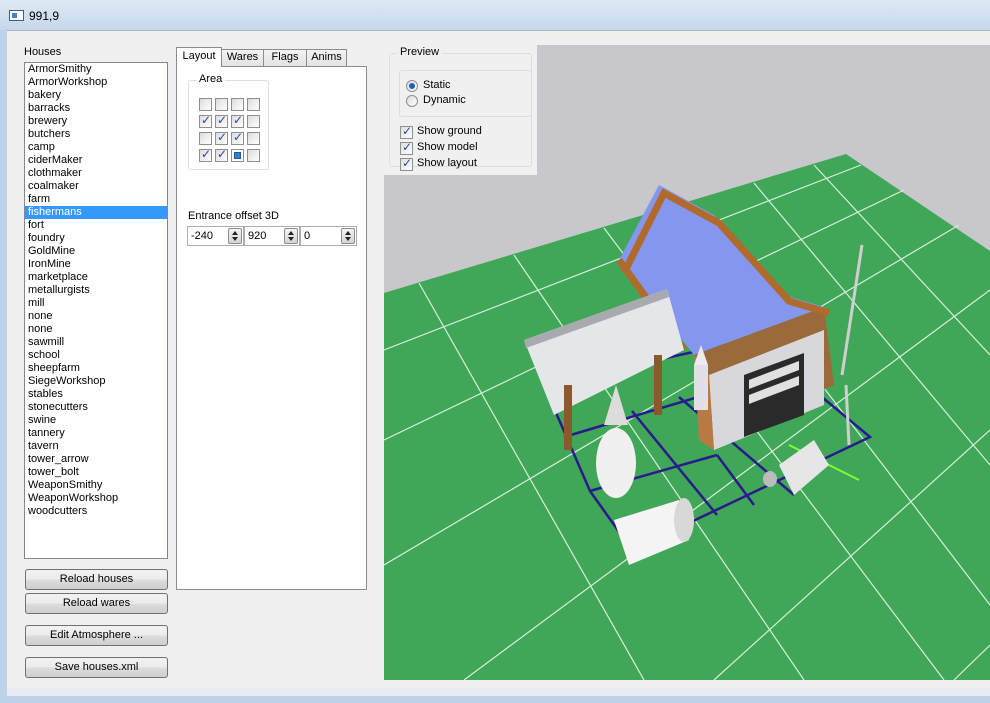 The image size is (990, 703). I want to click on list-item: bakery, so click(96, 95).